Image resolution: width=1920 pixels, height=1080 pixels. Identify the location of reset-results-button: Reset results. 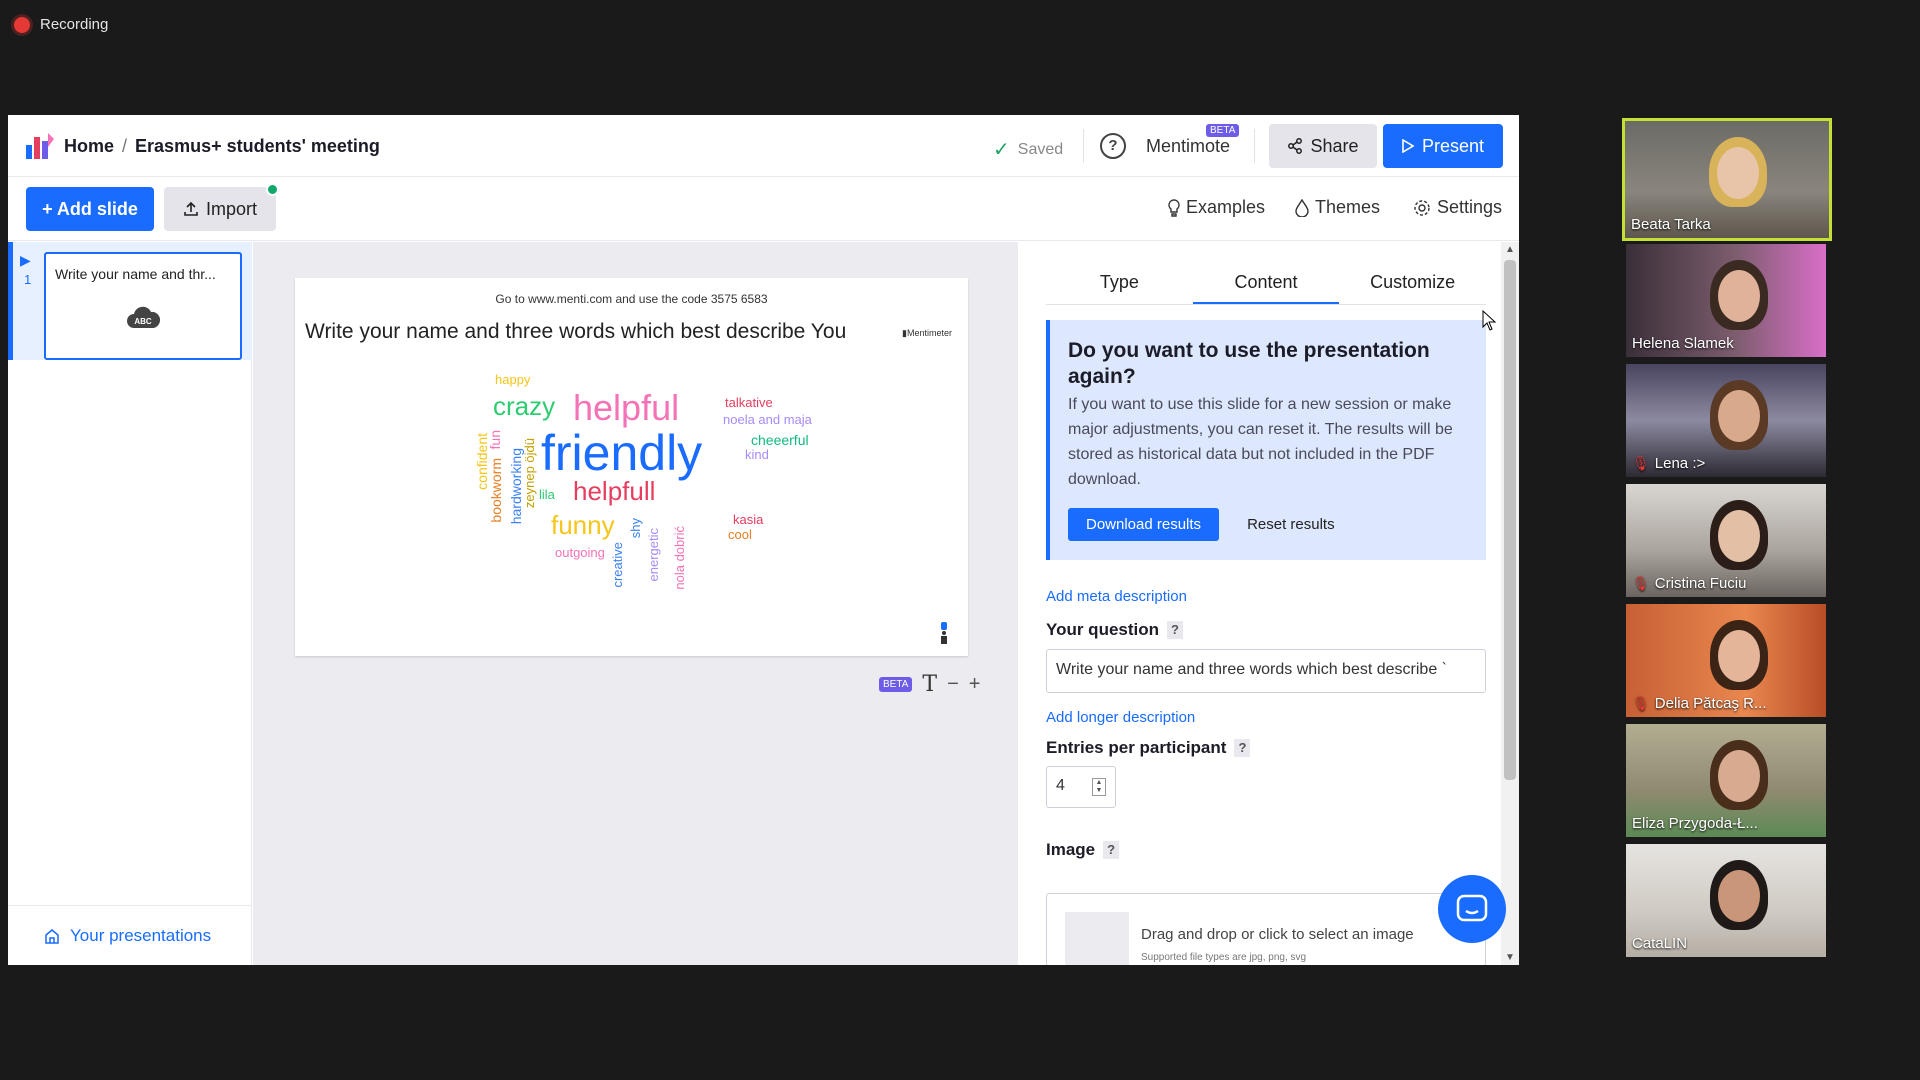
(1291, 524).